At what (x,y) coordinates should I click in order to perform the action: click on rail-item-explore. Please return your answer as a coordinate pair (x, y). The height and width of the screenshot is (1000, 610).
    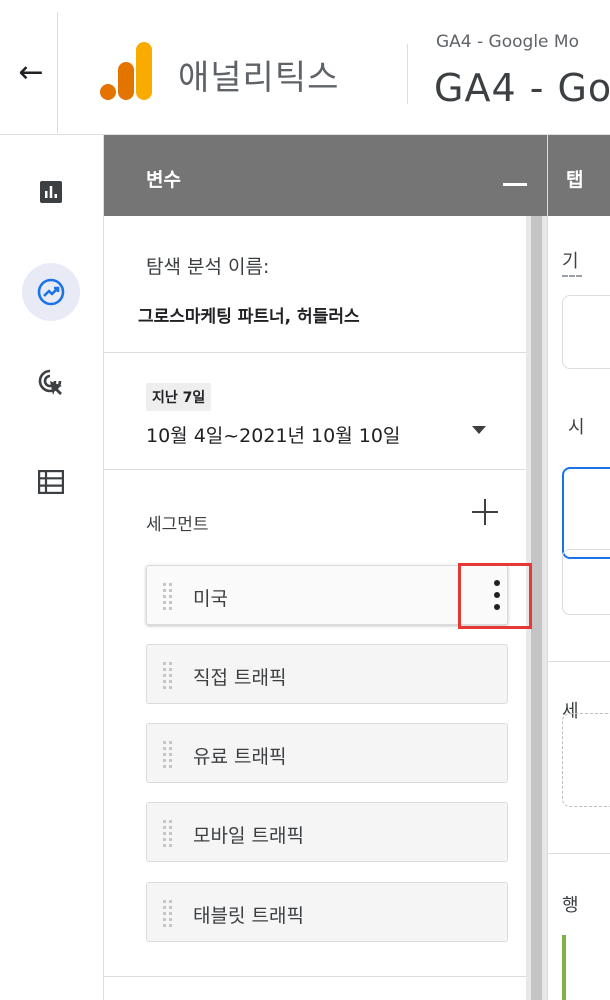
    Looking at the image, I should click on (51, 292).